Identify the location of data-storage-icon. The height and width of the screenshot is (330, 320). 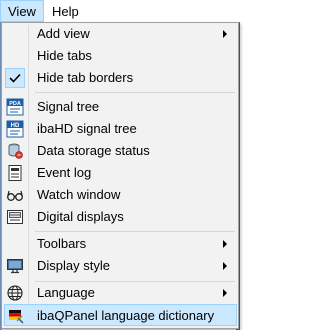
(15, 151).